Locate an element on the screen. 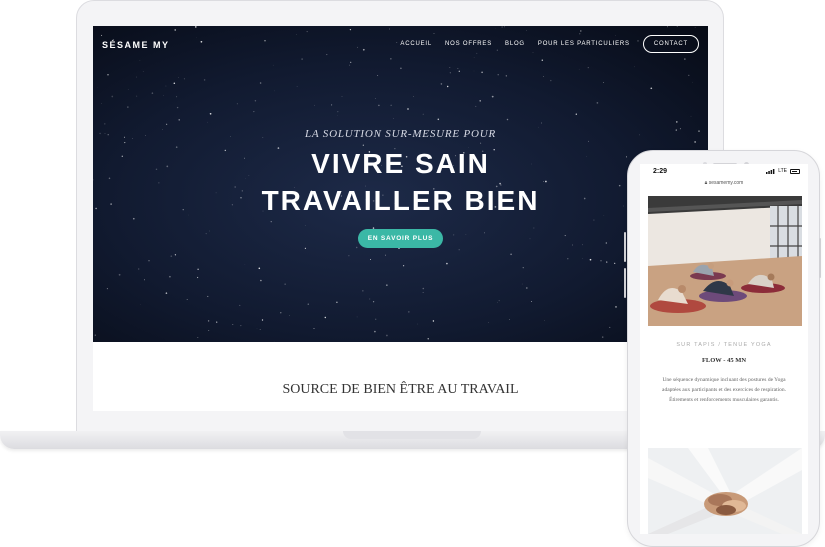 Image resolution: width=825 pixels, height=547 pixels. url-bar: 🔒︎ sesamemy.com is located at coordinates (724, 183).